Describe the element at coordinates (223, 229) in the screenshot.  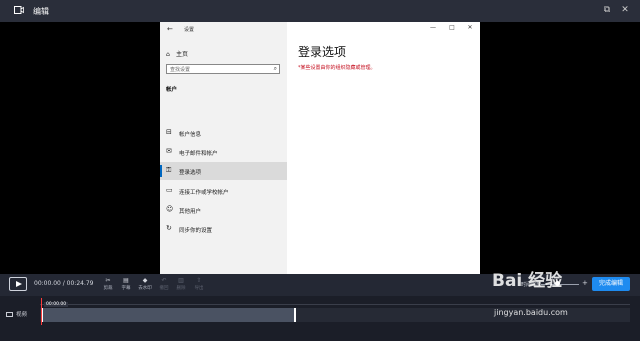
I see `sidebar-item-sync: ↻ 同步你的设置` at that location.